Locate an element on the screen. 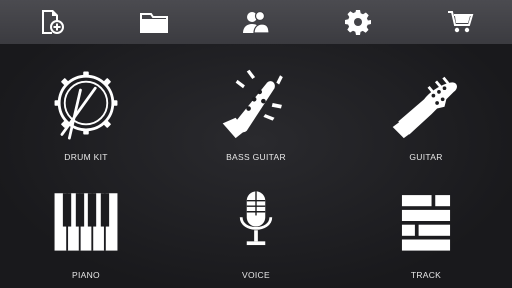  guitar-label: GUITAR is located at coordinates (426, 157).